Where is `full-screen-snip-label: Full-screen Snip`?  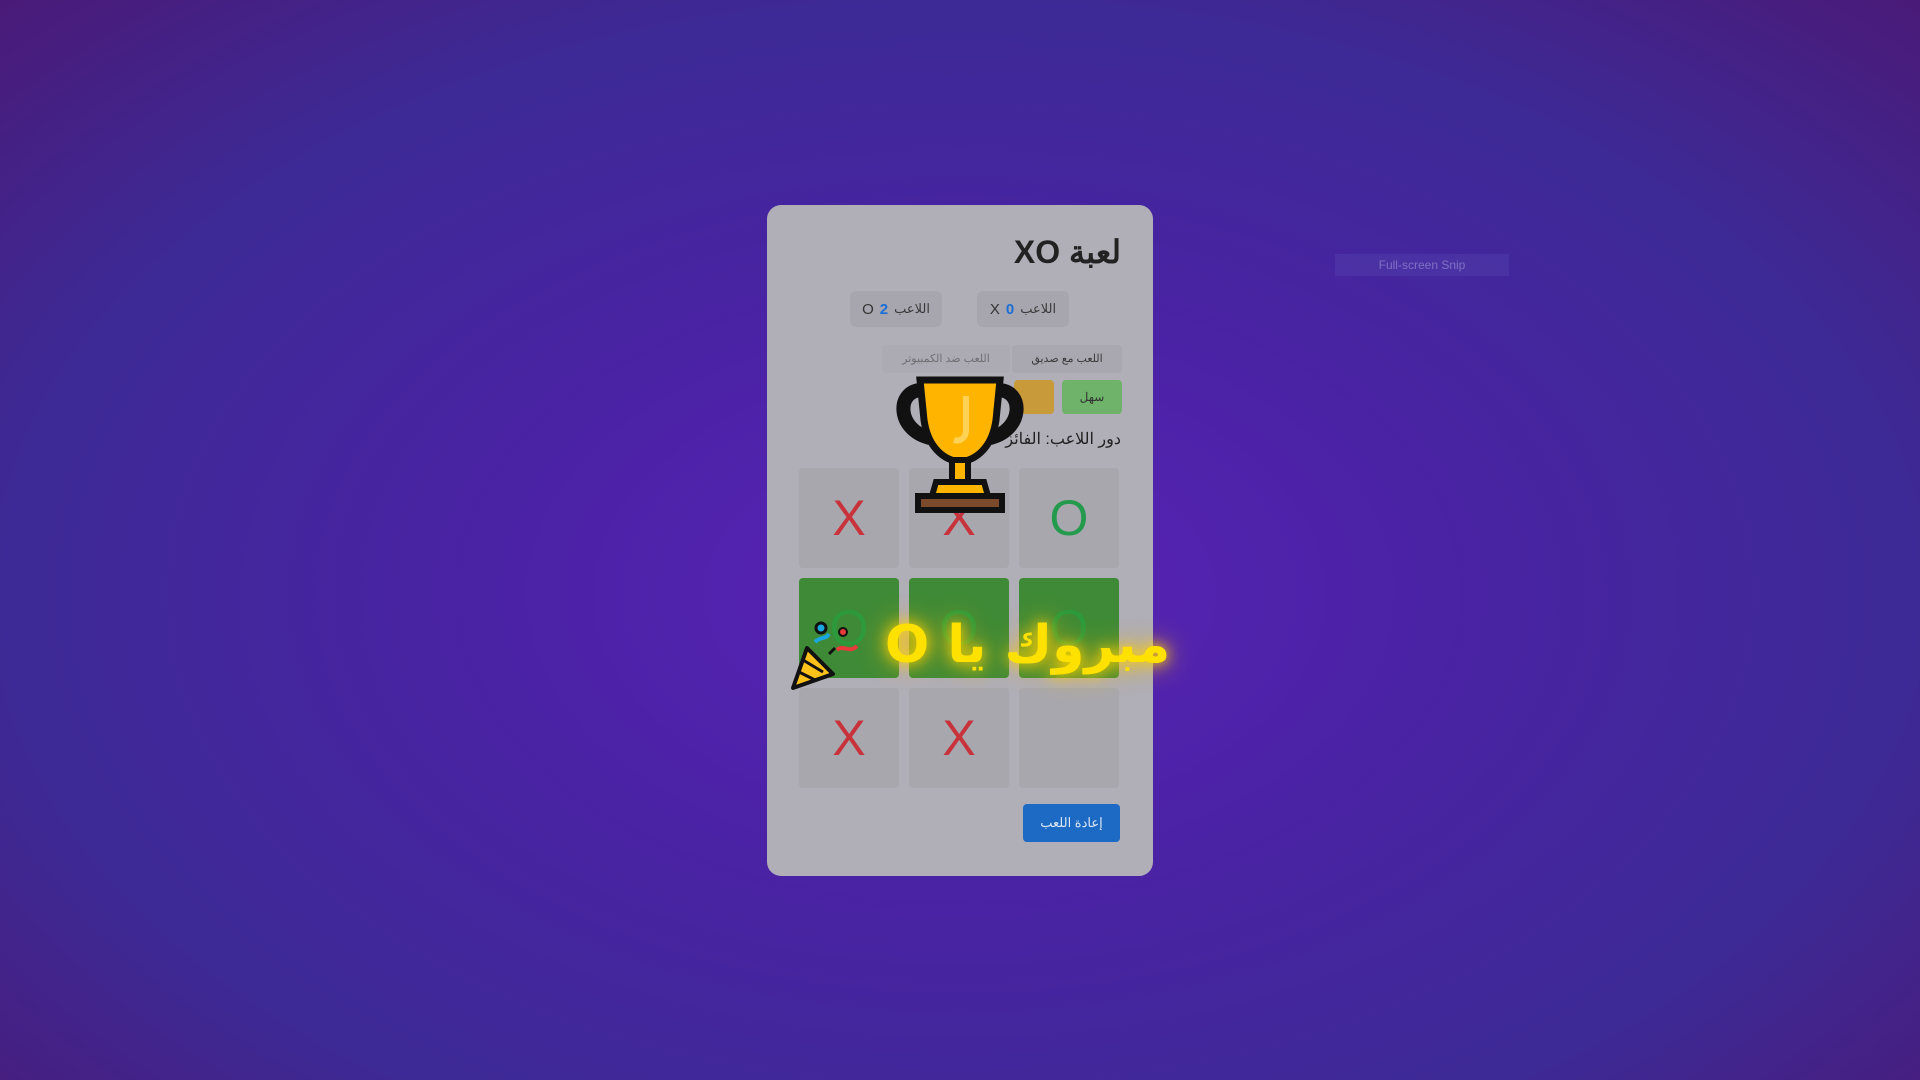
full-screen-snip-label: Full-screen Snip is located at coordinates (1422, 265).